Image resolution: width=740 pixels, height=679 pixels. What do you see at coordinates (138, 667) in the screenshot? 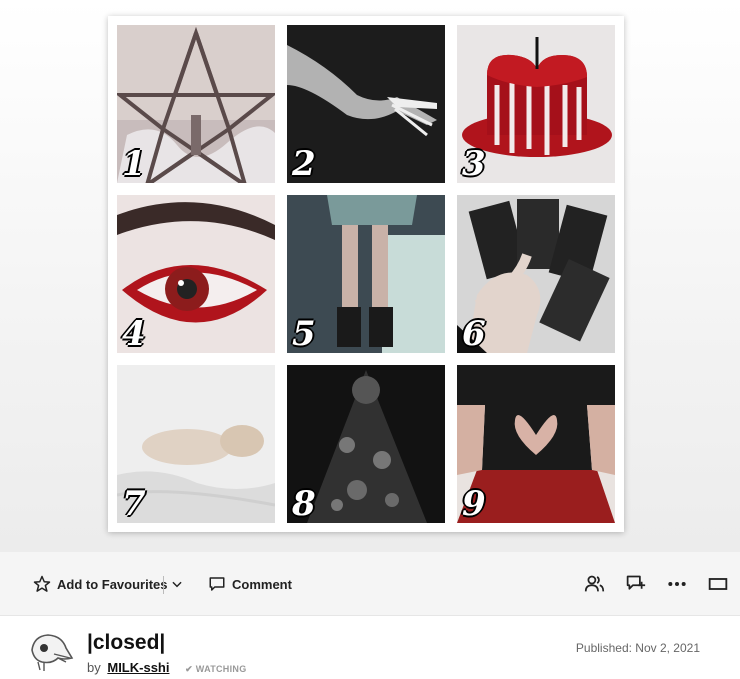
I see `author-link: MILK-sshi` at bounding box center [138, 667].